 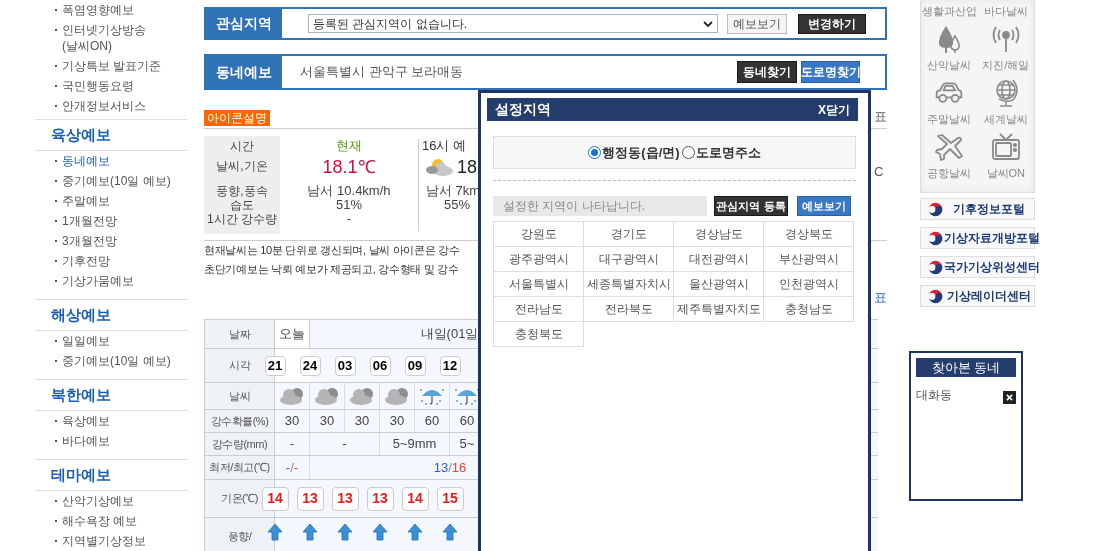 I want to click on sidebar-link: 지역별기상정보, so click(x=104, y=541).